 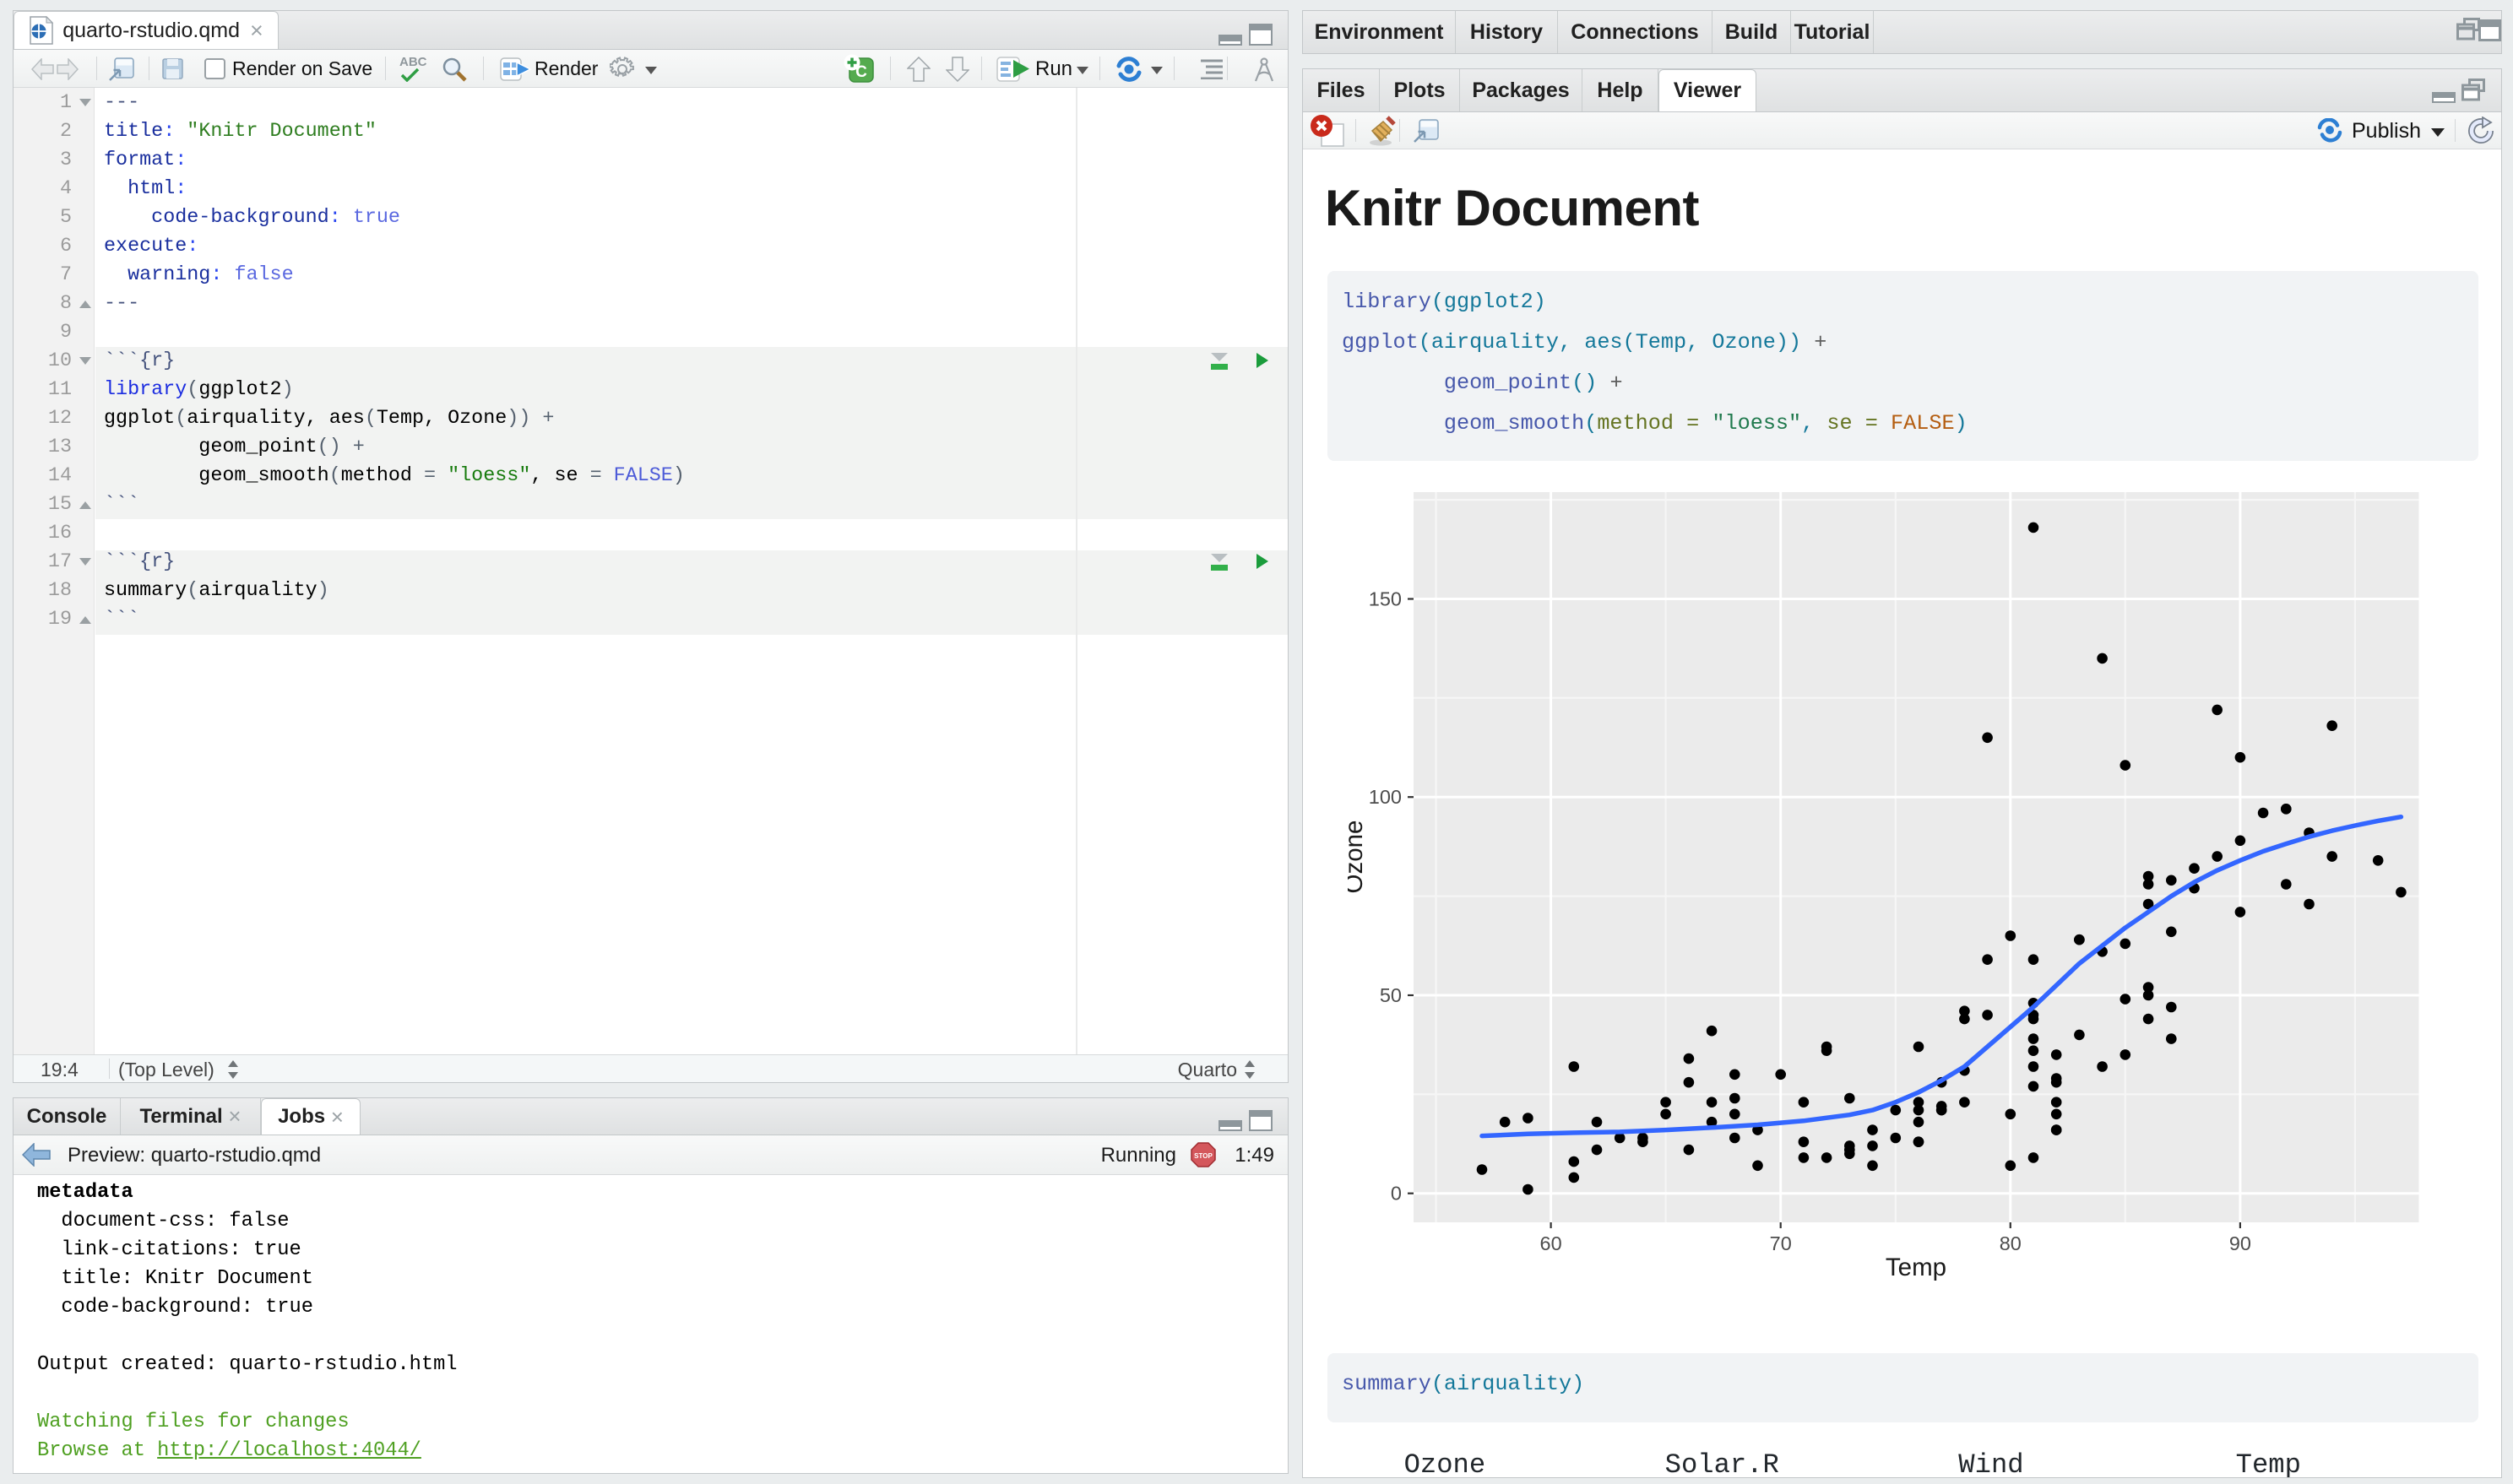 I want to click on svg-text: 70, so click(x=1781, y=1243).